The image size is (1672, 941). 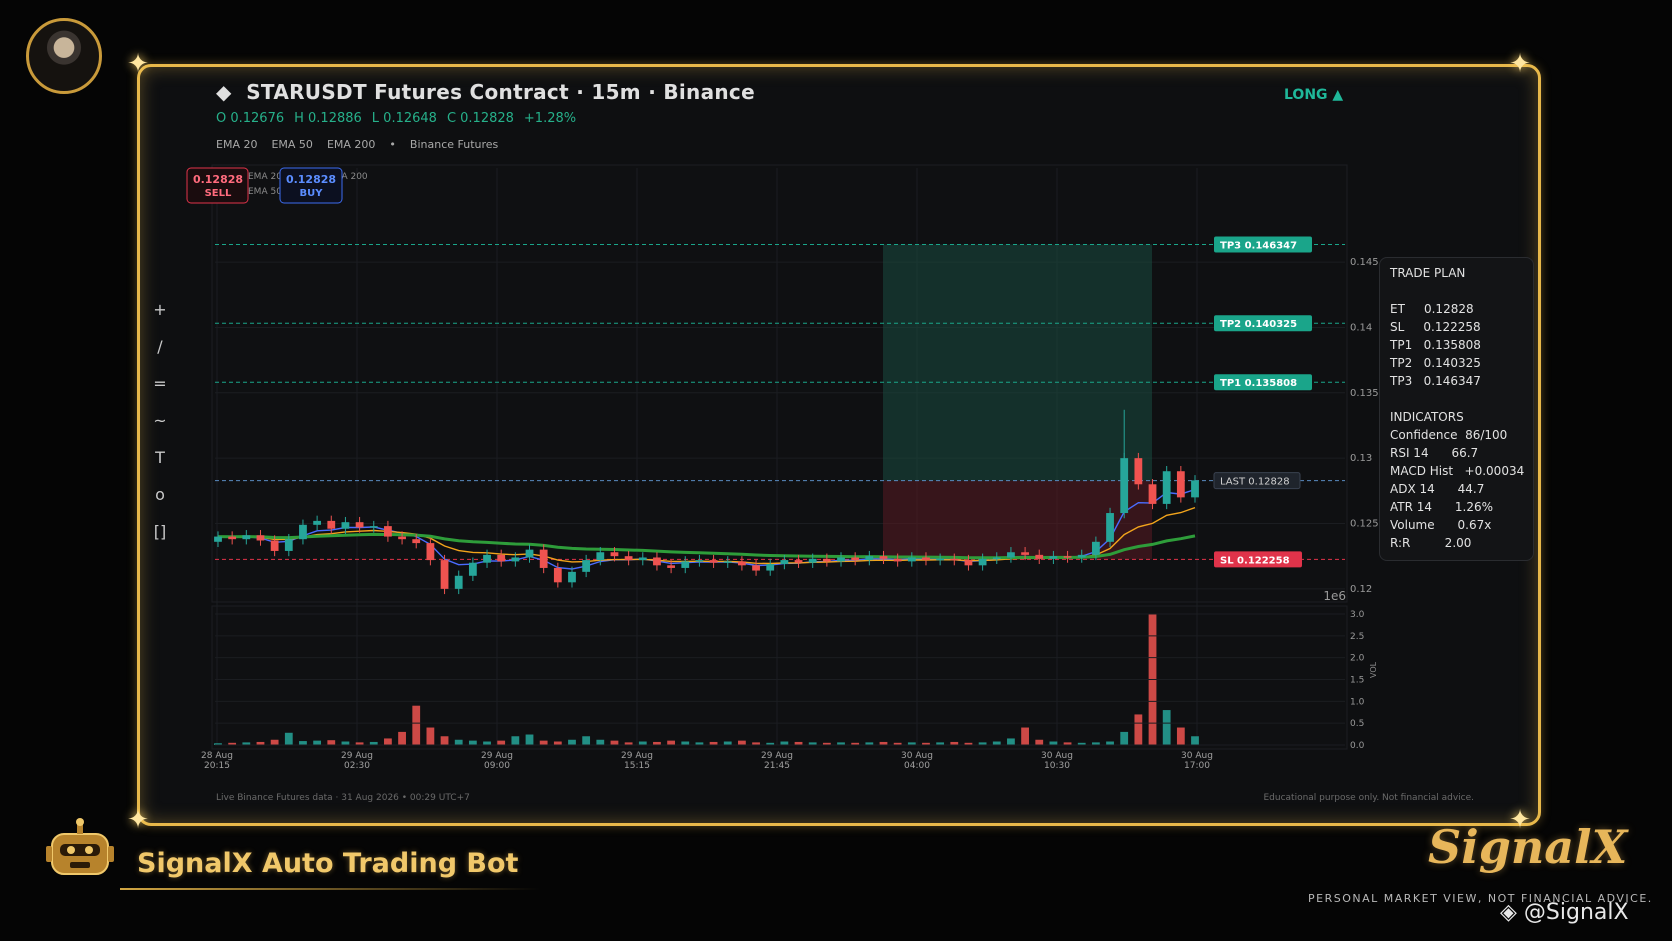 What do you see at coordinates (1364, 262) in the screenshot?
I see `price-tick-label: 0.145` at bounding box center [1364, 262].